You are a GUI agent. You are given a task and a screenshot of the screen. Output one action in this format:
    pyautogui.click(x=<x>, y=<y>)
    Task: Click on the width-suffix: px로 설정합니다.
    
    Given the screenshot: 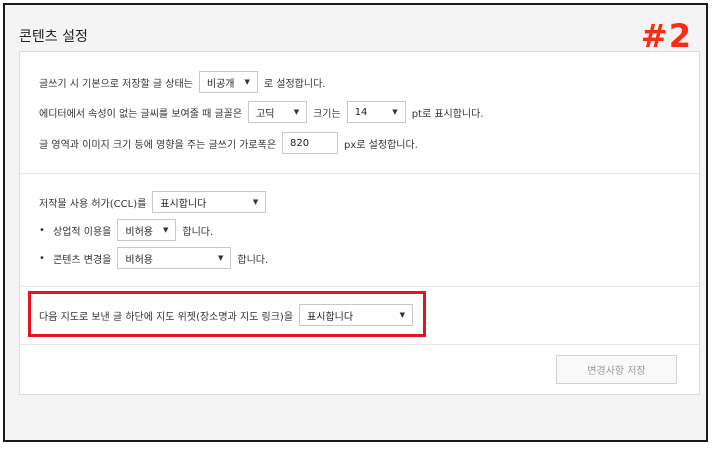 What is the action you would take?
    pyautogui.click(x=381, y=145)
    